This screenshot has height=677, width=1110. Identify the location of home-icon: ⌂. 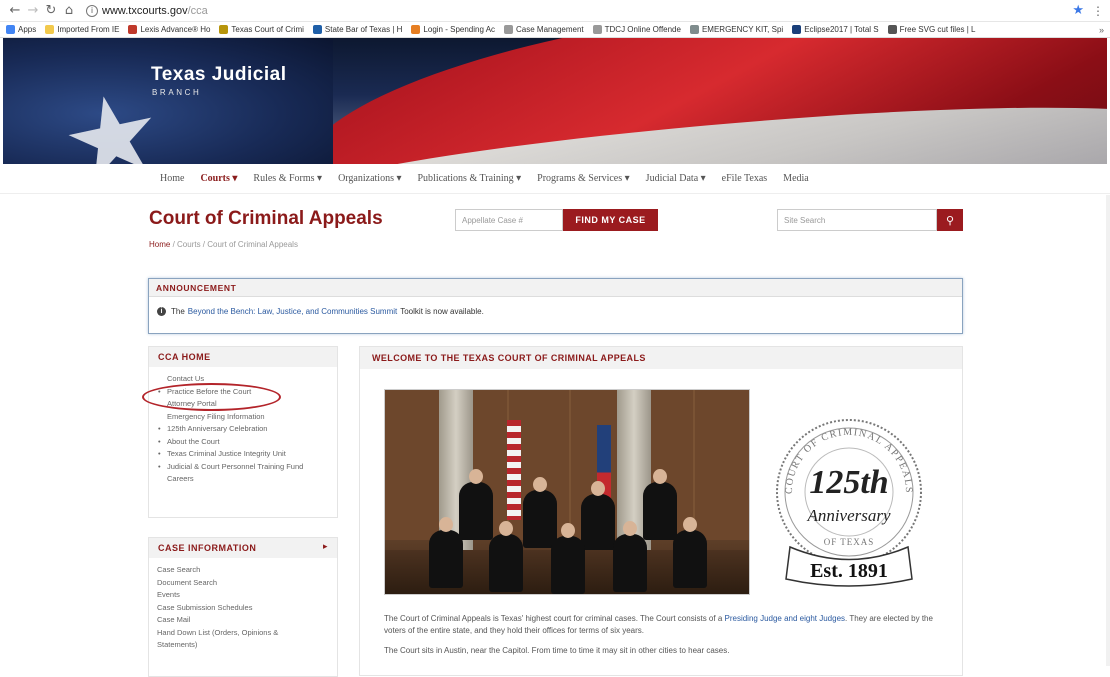
(69, 11).